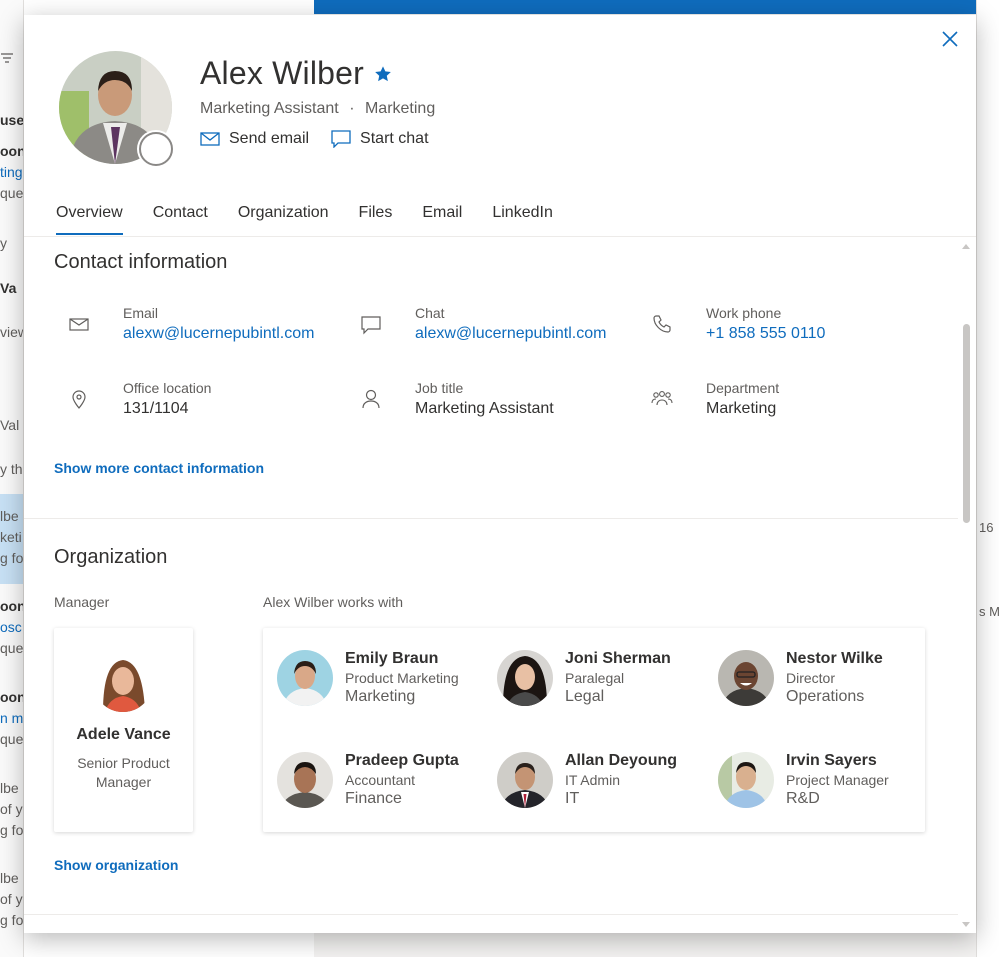 The image size is (999, 957). What do you see at coordinates (392, 658) in the screenshot?
I see `coworker-name: Emily Braun` at bounding box center [392, 658].